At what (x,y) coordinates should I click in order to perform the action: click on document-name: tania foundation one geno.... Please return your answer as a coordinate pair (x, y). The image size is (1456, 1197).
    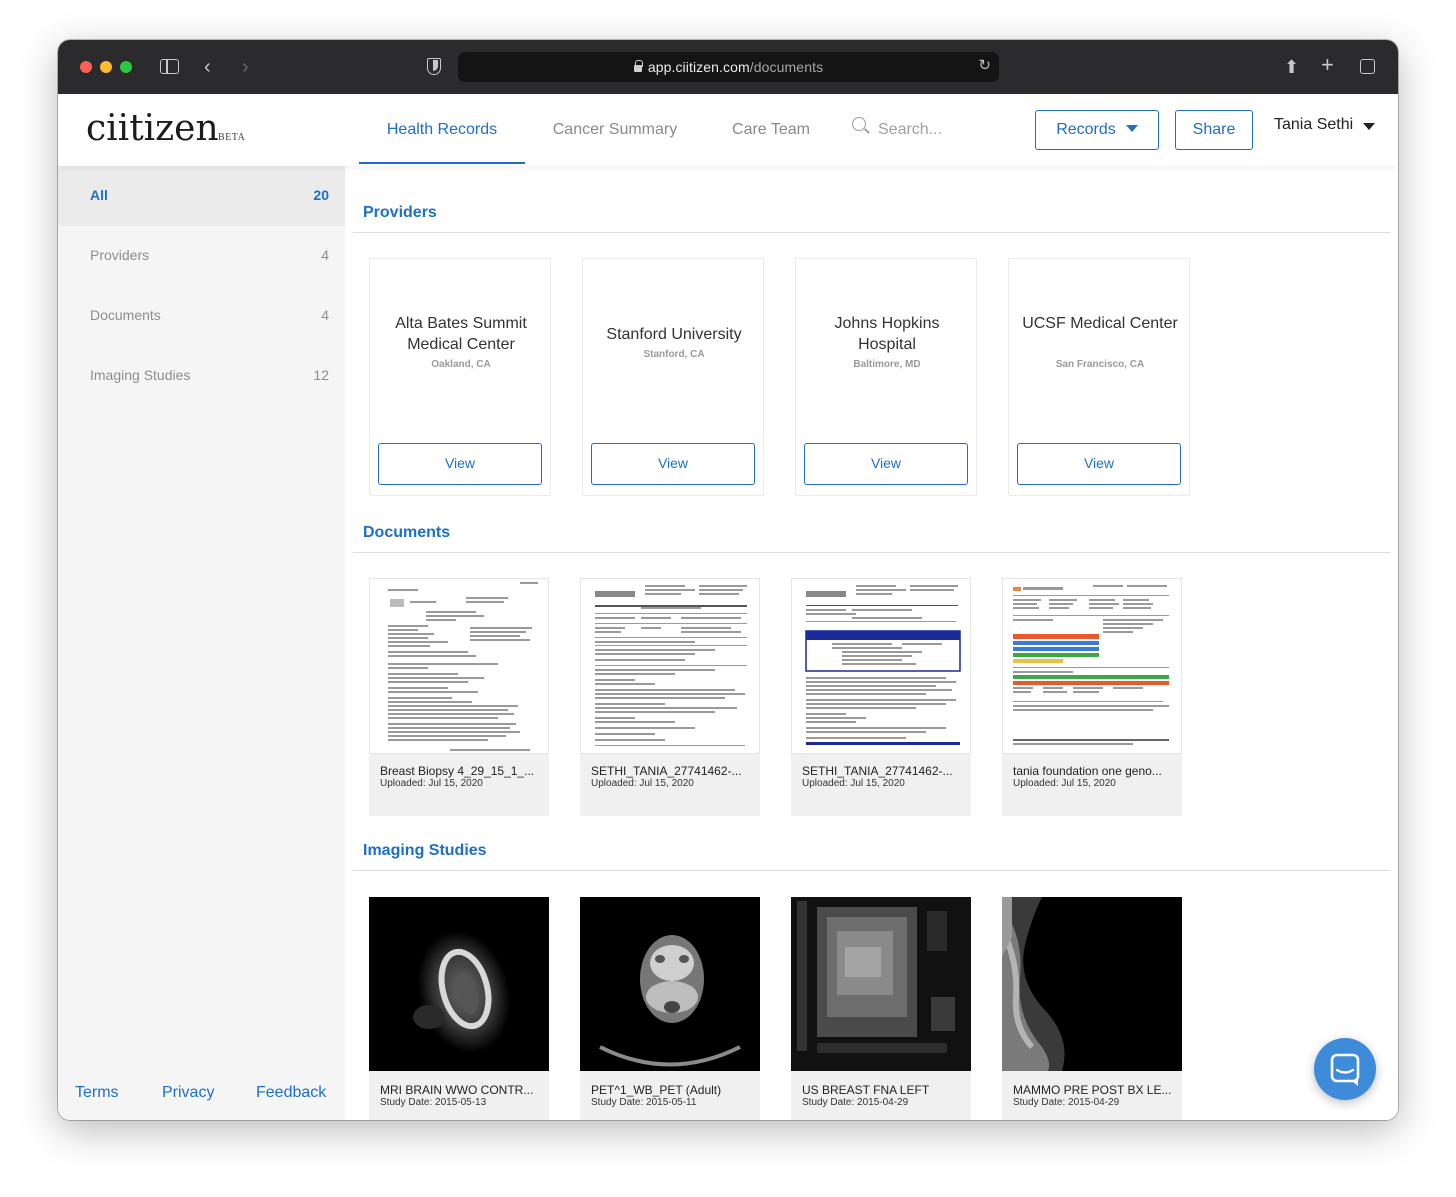
    Looking at the image, I should click on (1087, 771).